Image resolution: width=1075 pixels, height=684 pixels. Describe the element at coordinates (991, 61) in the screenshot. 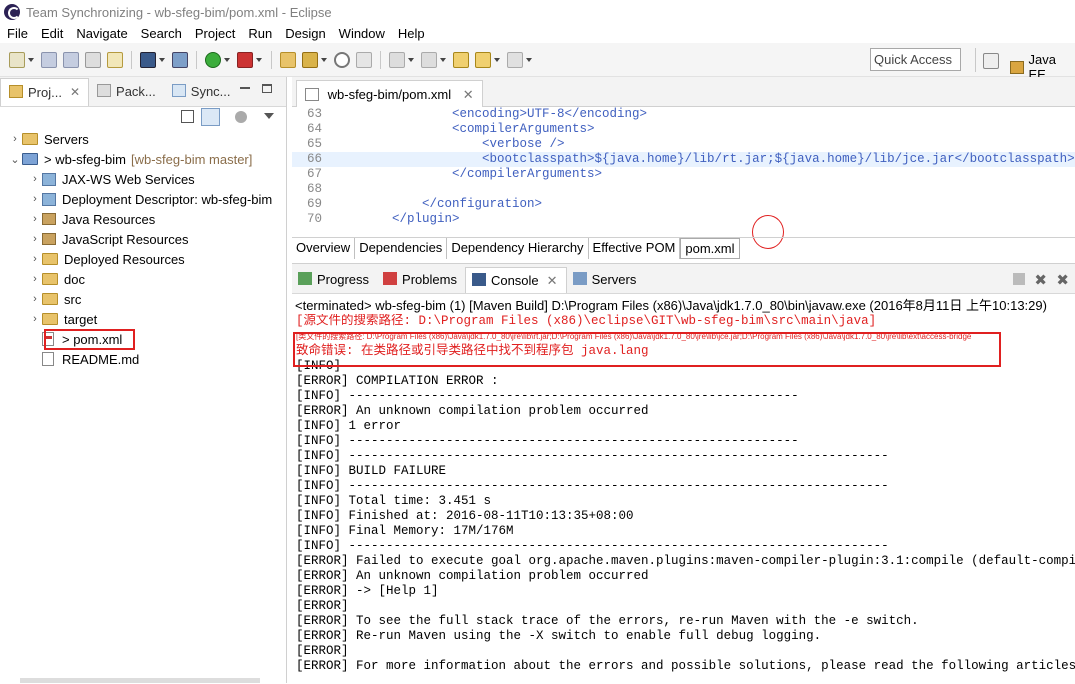

I see `open-perspective-icon` at that location.